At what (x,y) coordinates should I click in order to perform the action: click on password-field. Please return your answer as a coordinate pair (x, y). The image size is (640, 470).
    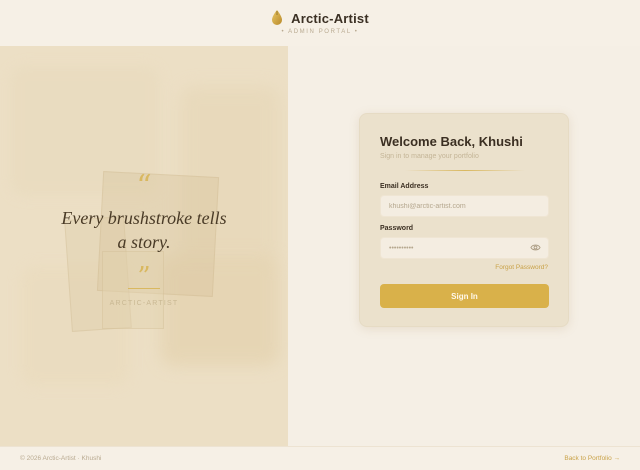
    Looking at the image, I should click on (464, 248).